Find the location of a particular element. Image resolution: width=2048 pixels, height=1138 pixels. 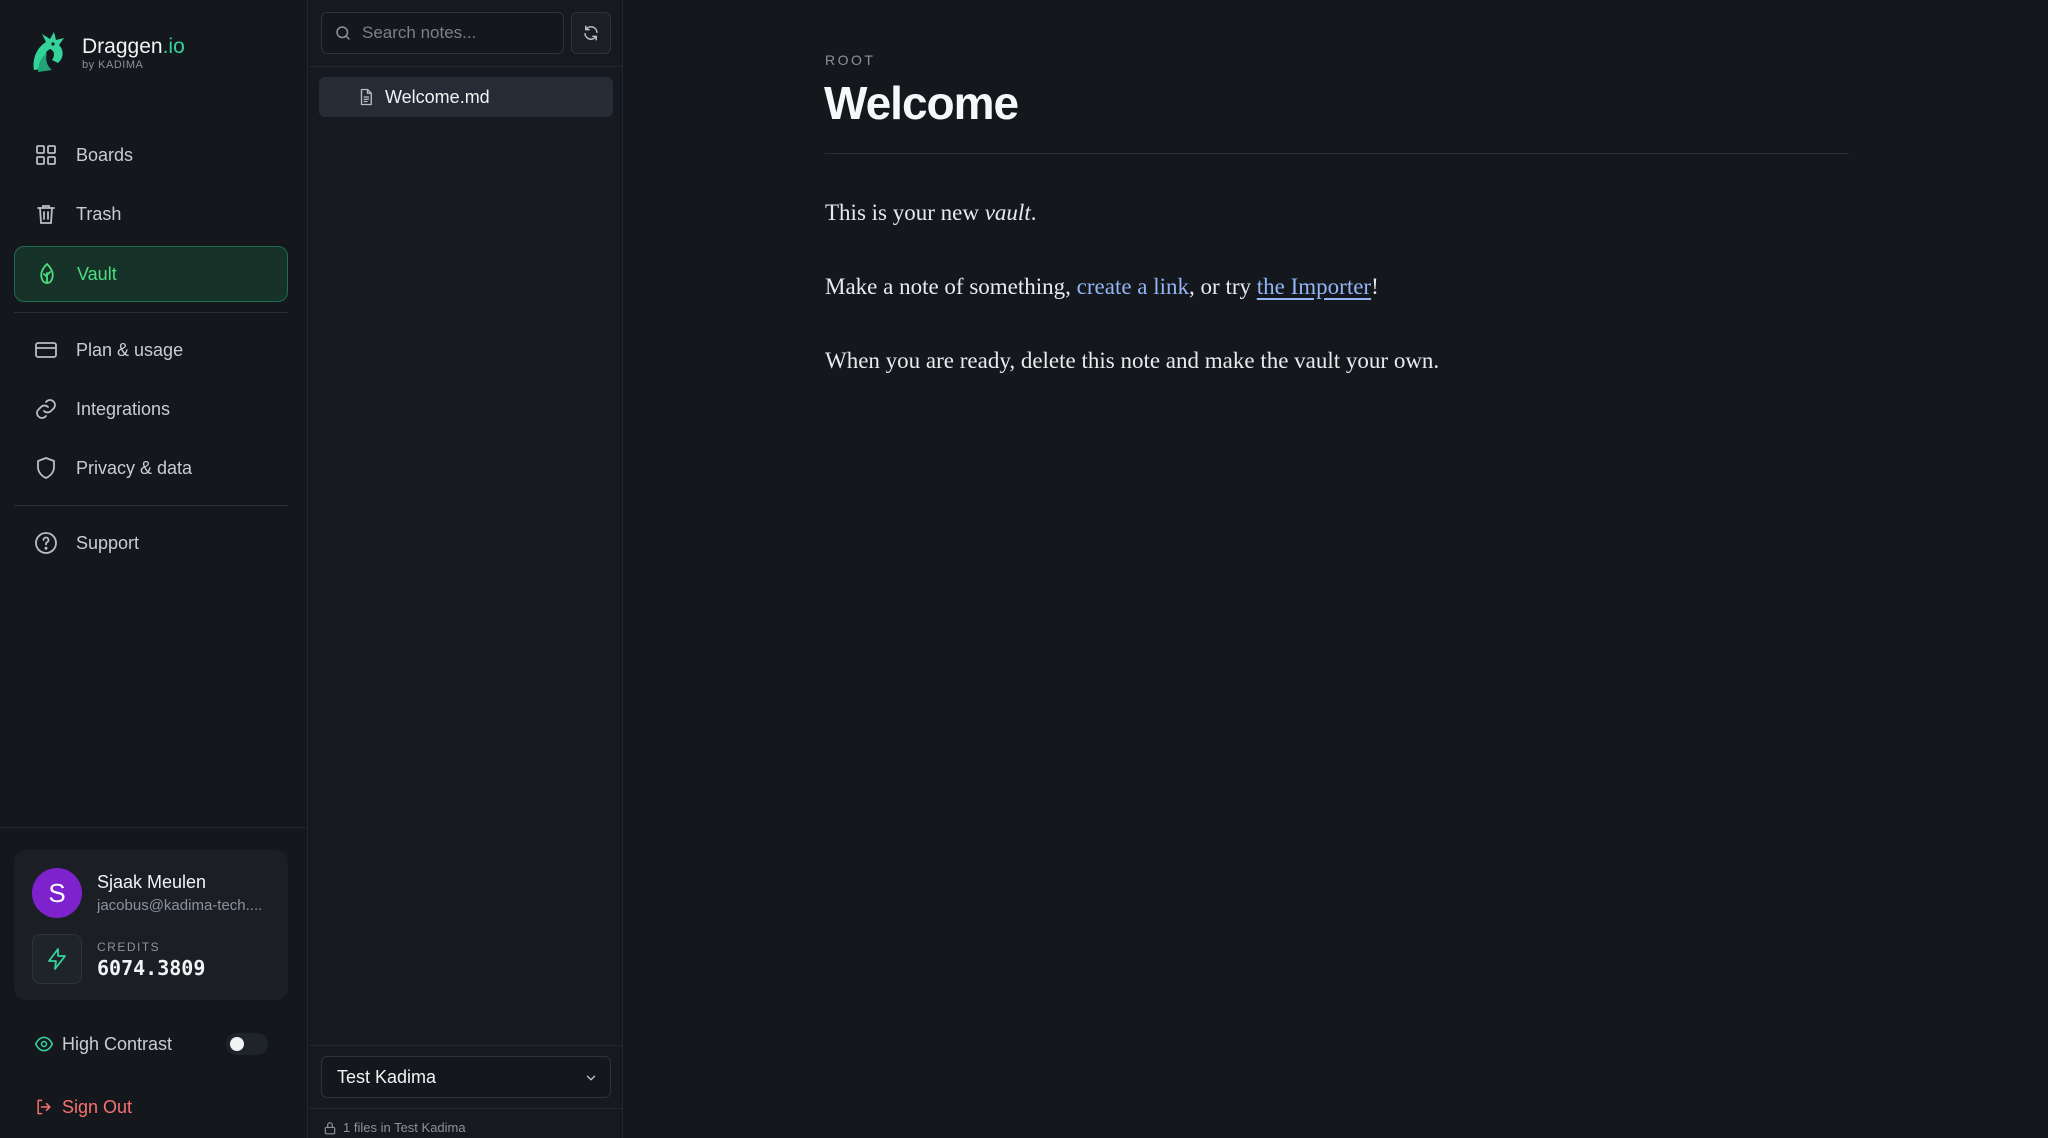

search-box is located at coordinates (442, 33).